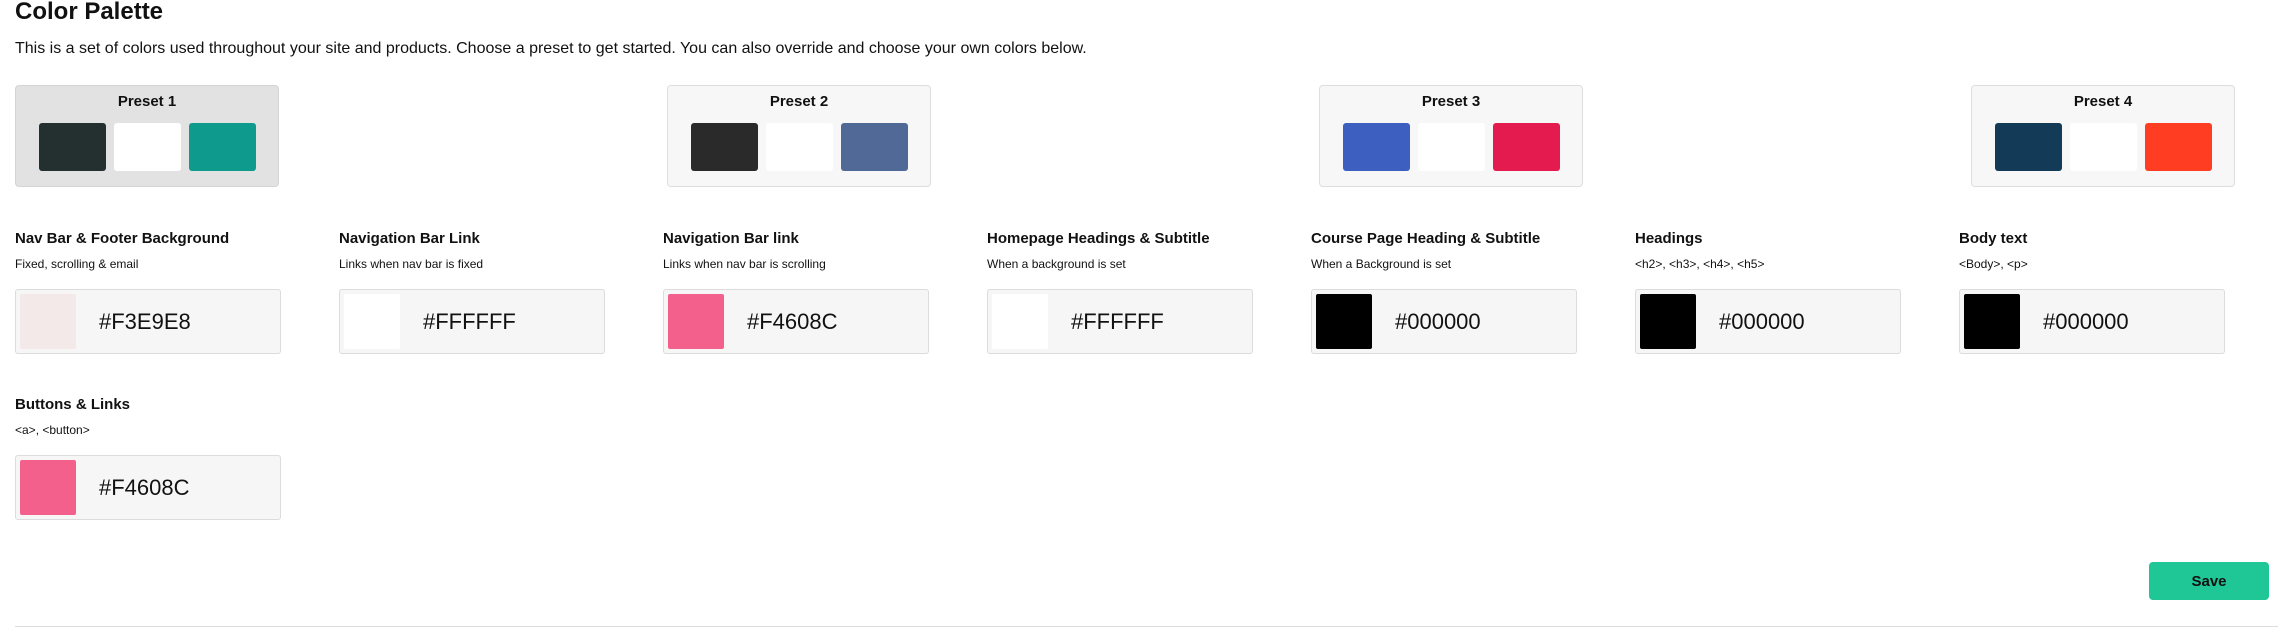  I want to click on preset-card-4: Preset 4, so click(2103, 136).